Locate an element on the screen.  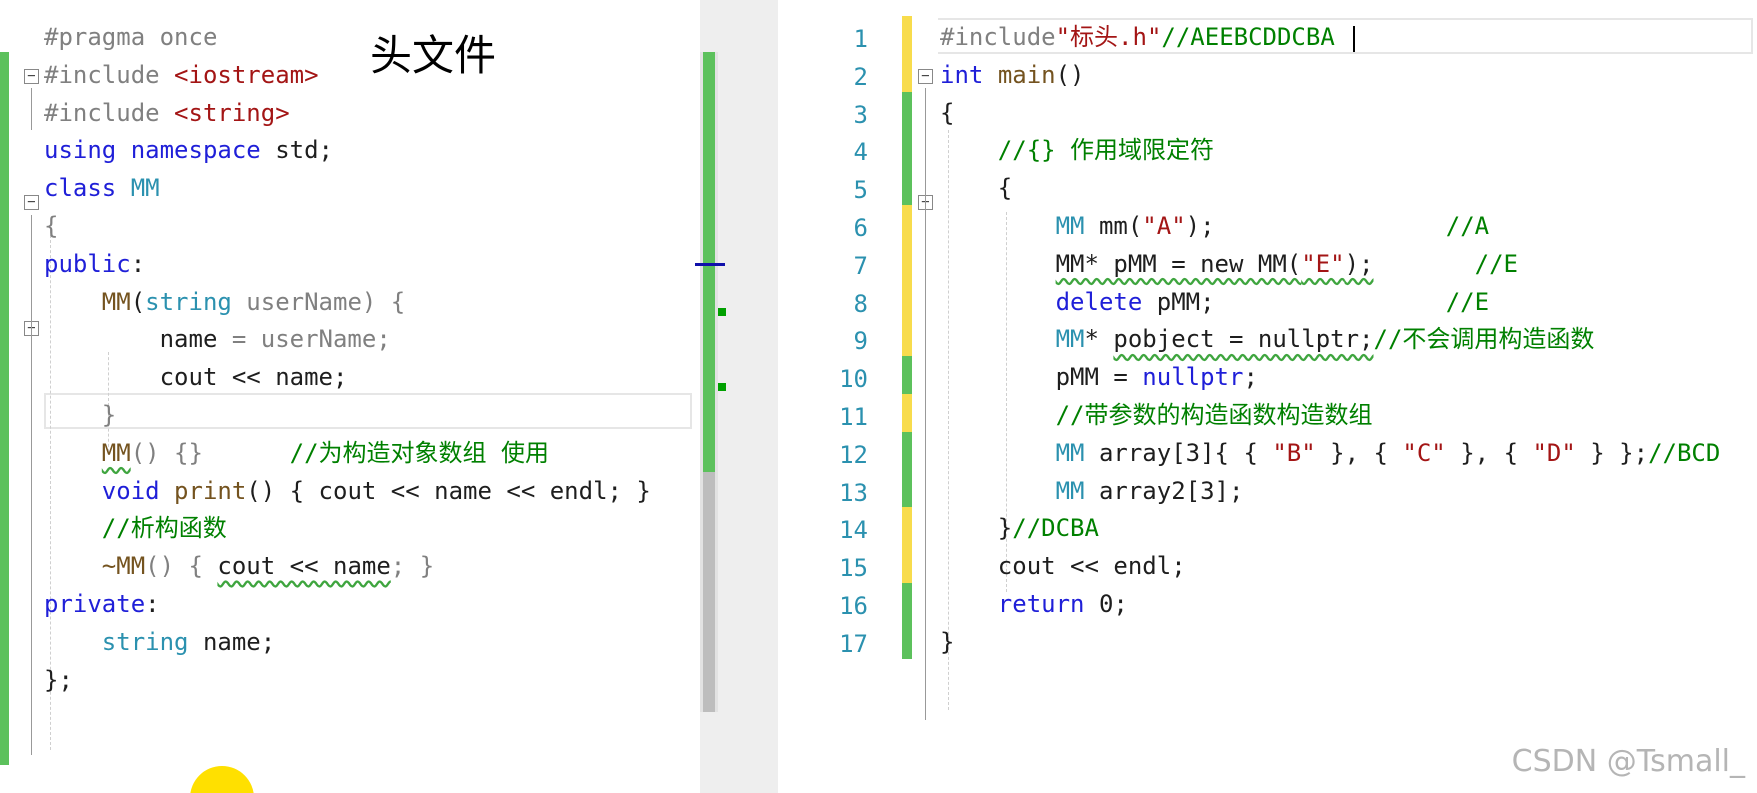
left-vertical-scrollbar is located at coordinates (709, 382).